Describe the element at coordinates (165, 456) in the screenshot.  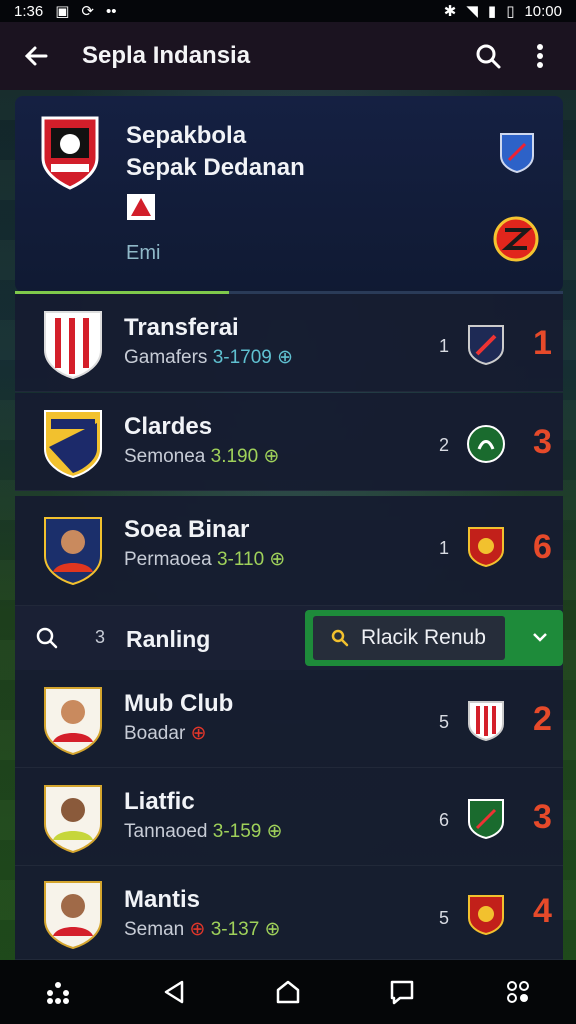
I see `team-meta-label: Semonea` at that location.